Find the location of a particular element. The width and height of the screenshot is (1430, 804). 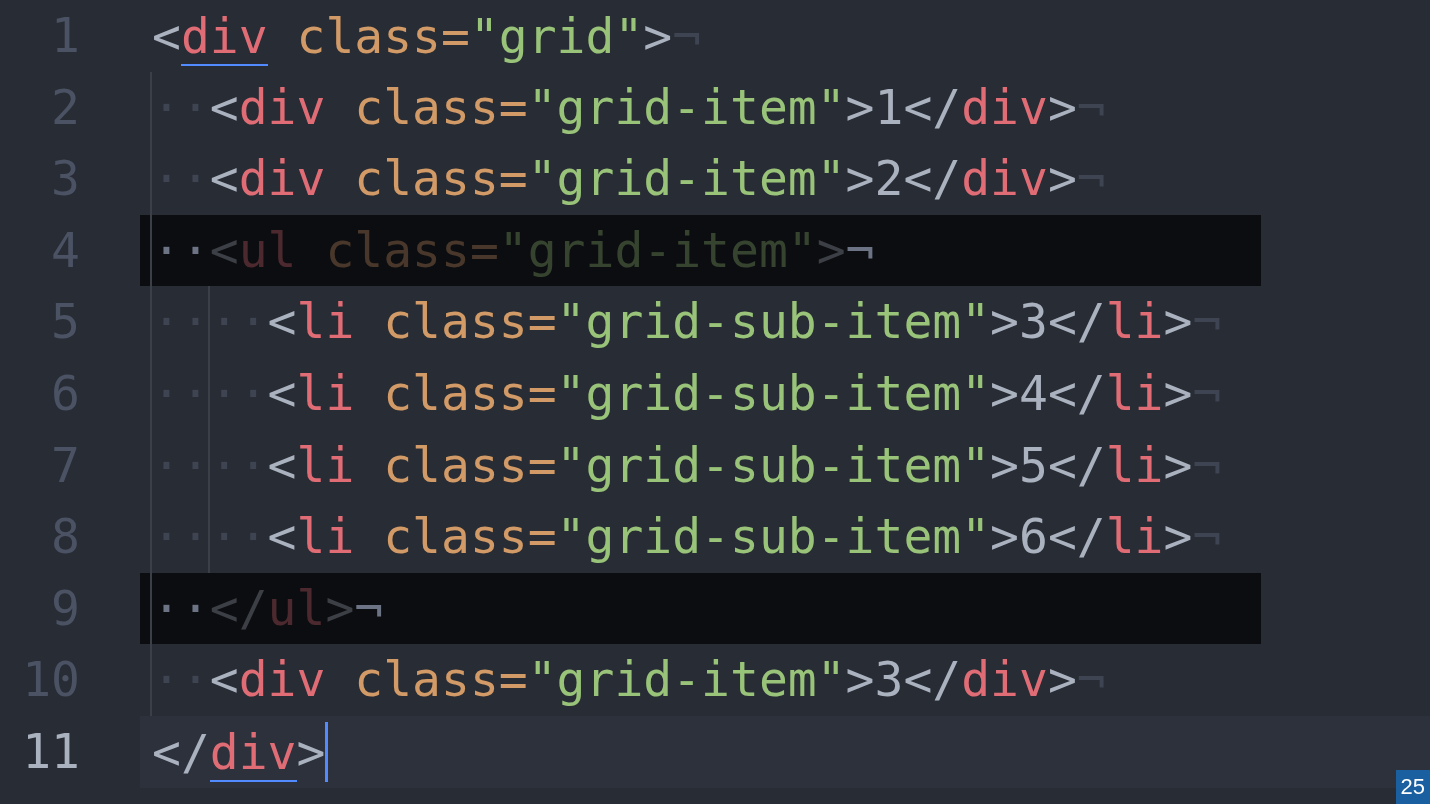

code-line: ··<div class="grid-item">1</div>¬ is located at coordinates (629, 107).